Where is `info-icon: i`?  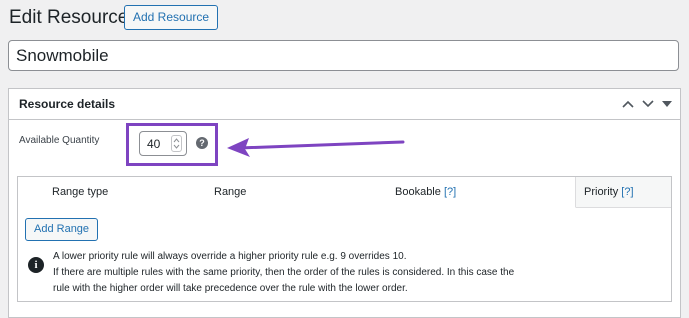
info-icon: i is located at coordinates (36, 265).